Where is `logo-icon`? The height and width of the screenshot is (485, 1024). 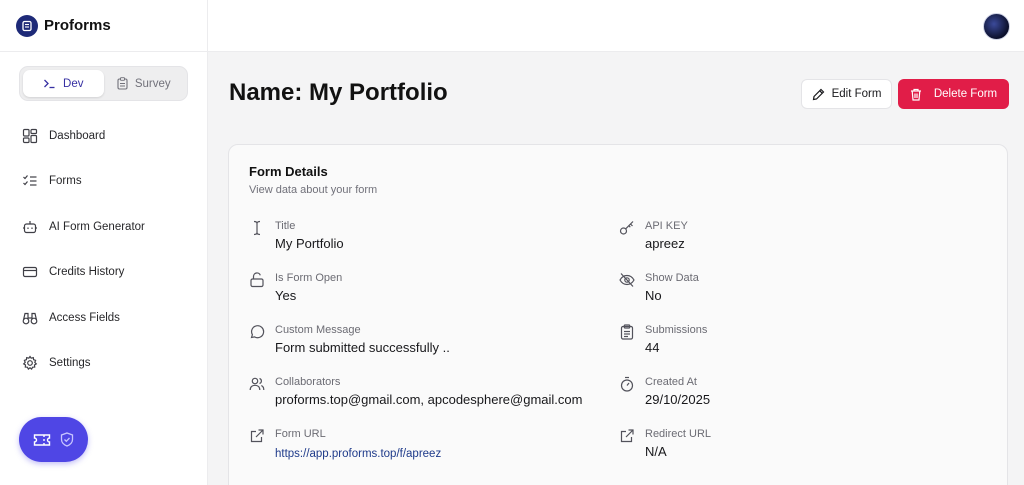
logo-icon is located at coordinates (27, 25).